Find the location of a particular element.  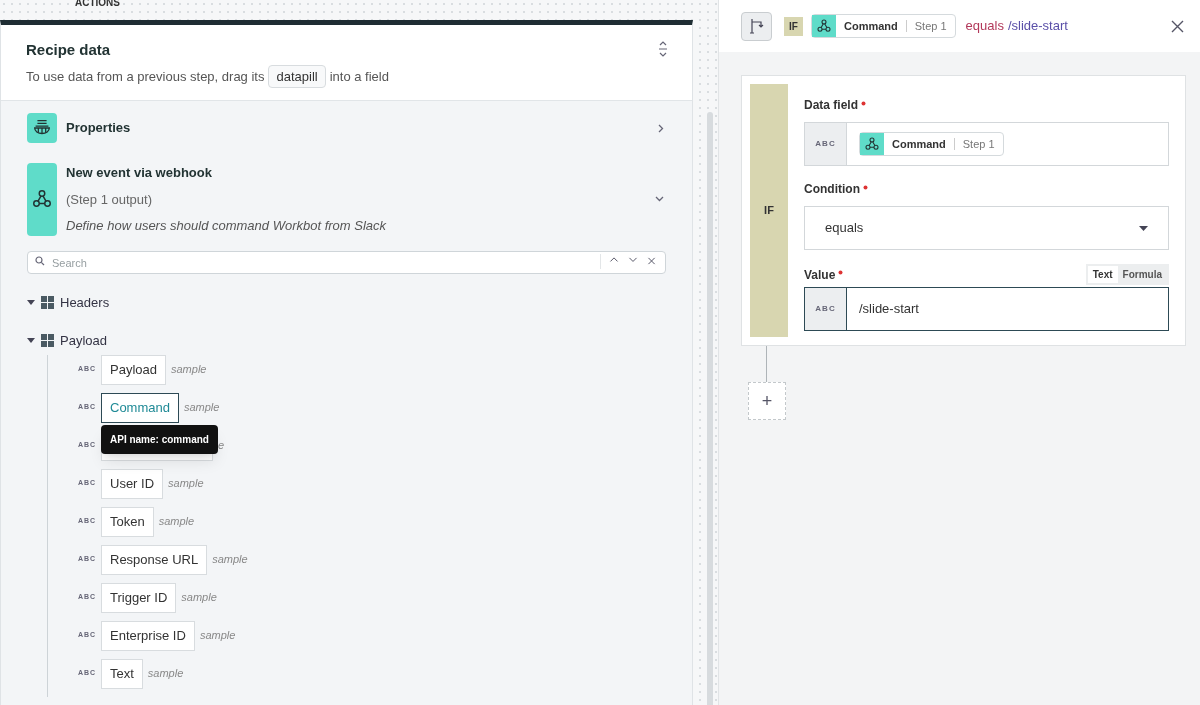

if-block: IF is located at coordinates (769, 210).